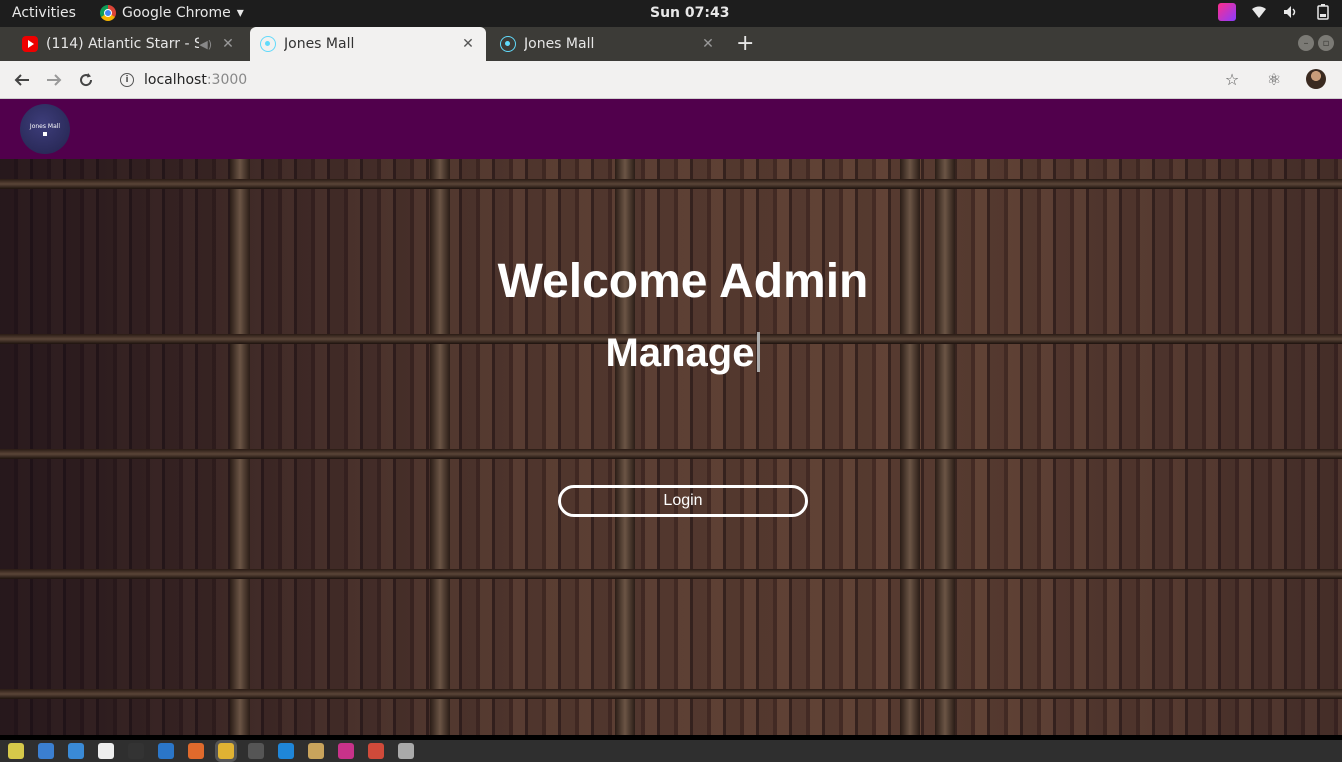 Image resolution: width=1342 pixels, height=762 pixels. I want to click on text-editor-icon, so click(46, 751).